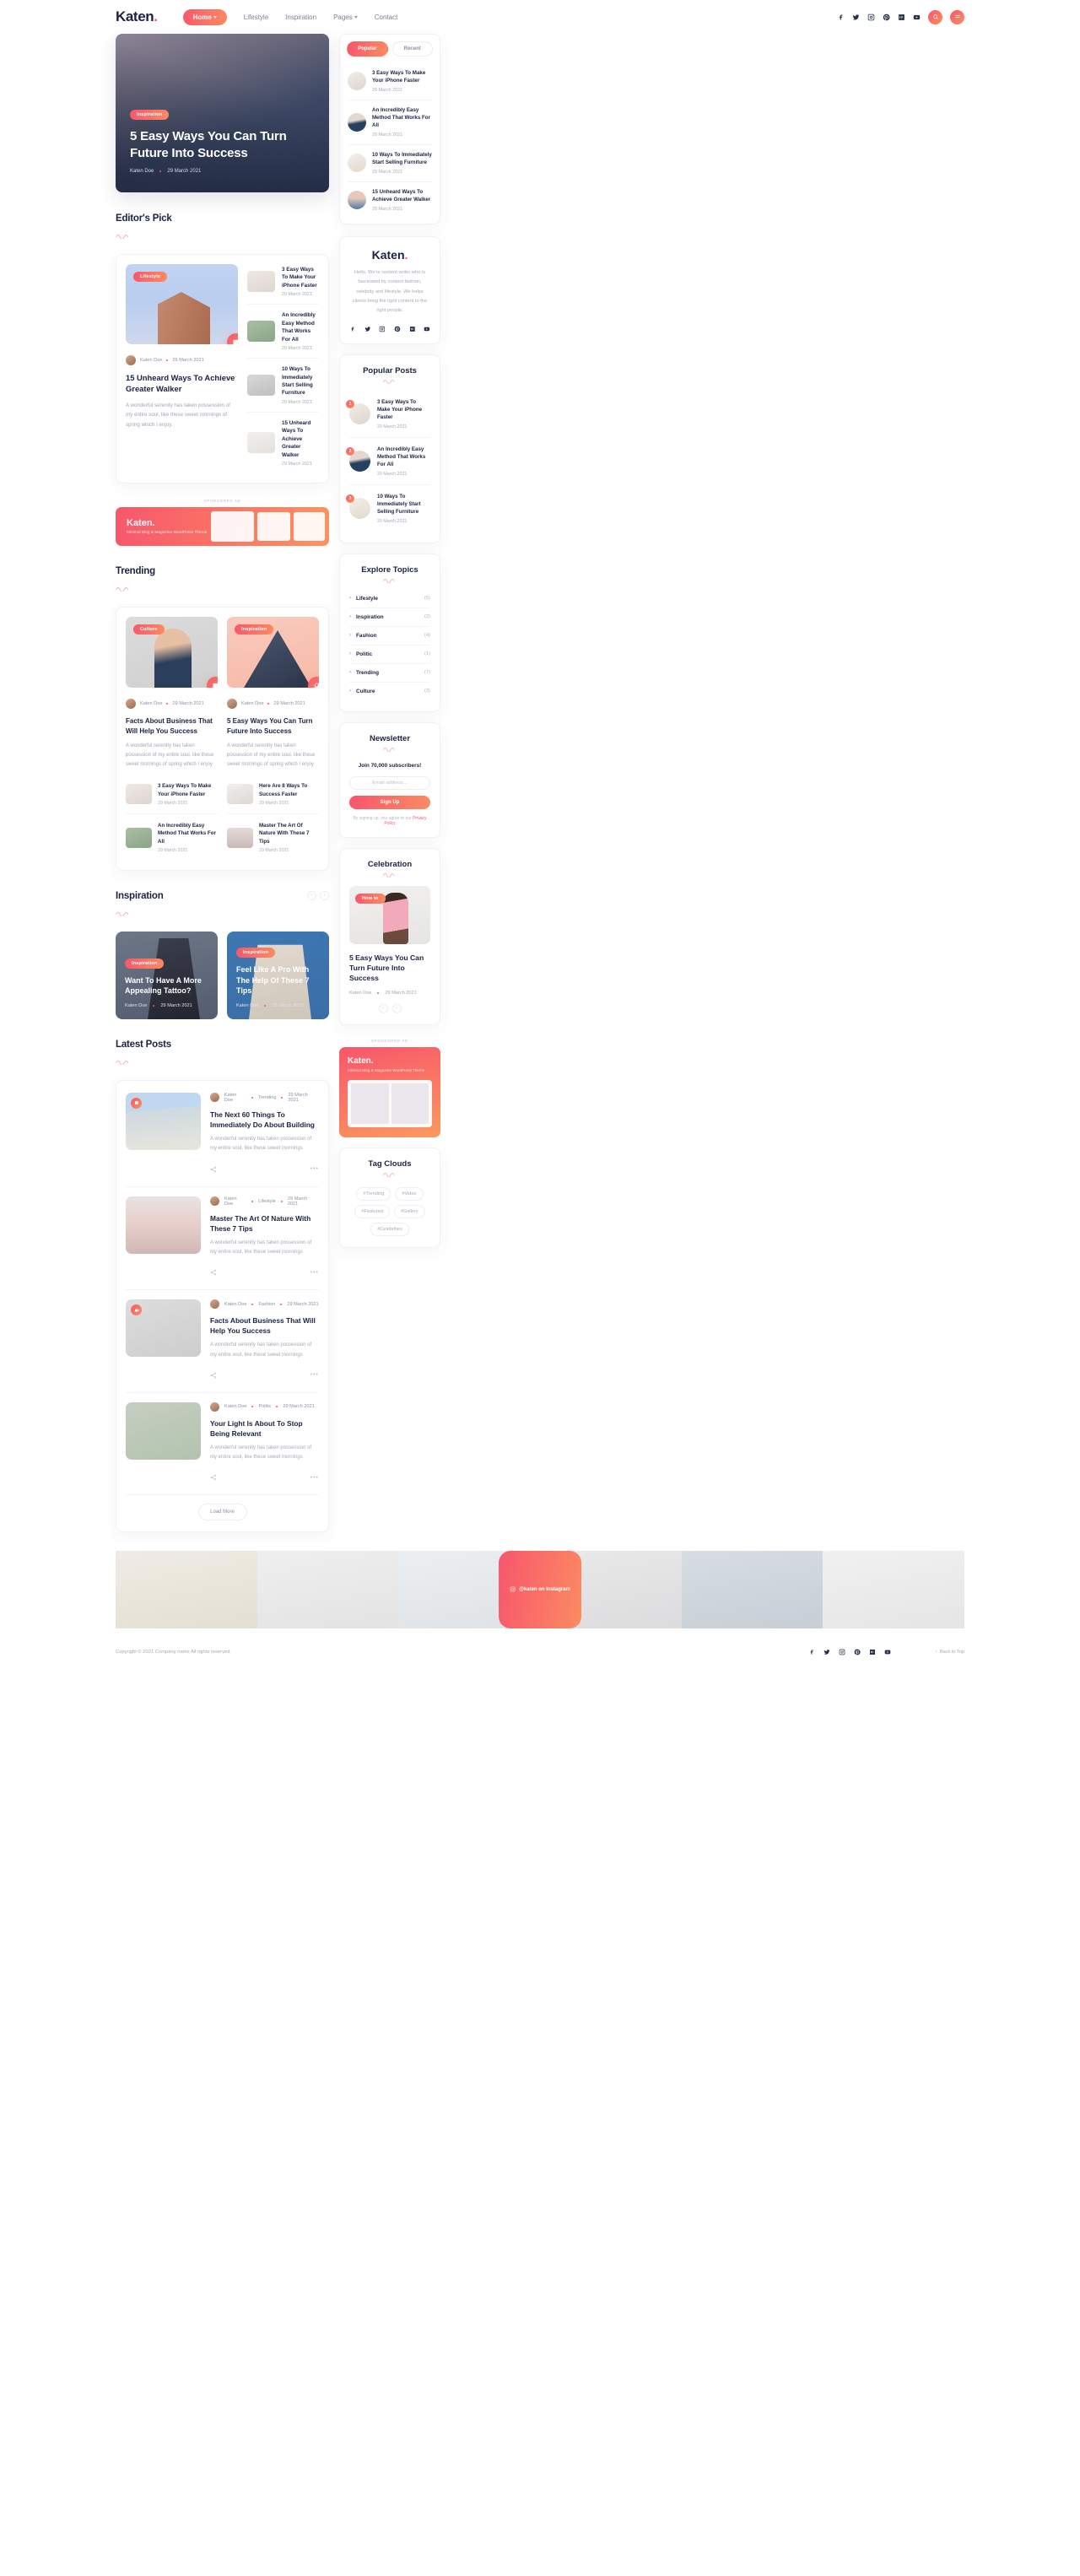  I want to click on post-image: How to, so click(389, 915).